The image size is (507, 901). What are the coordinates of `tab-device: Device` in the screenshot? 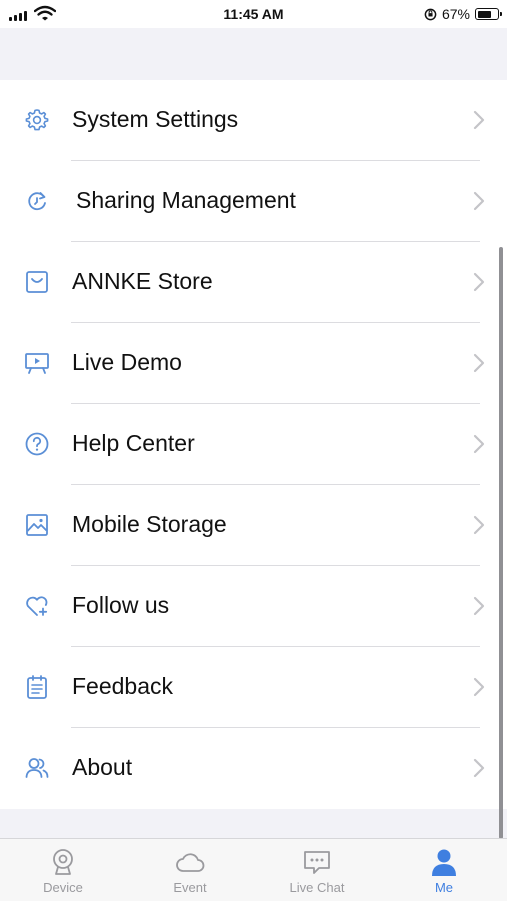 It's located at (63, 870).